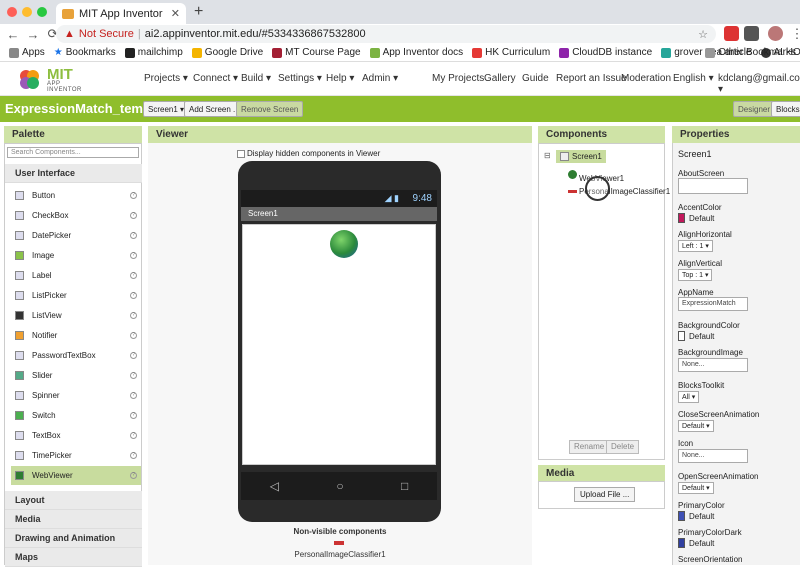 Image resolution: width=800 pixels, height=567 pixels. What do you see at coordinates (121, 13) in the screenshot?
I see `browser-tab: MIT App Inventor ✕` at bounding box center [121, 13].